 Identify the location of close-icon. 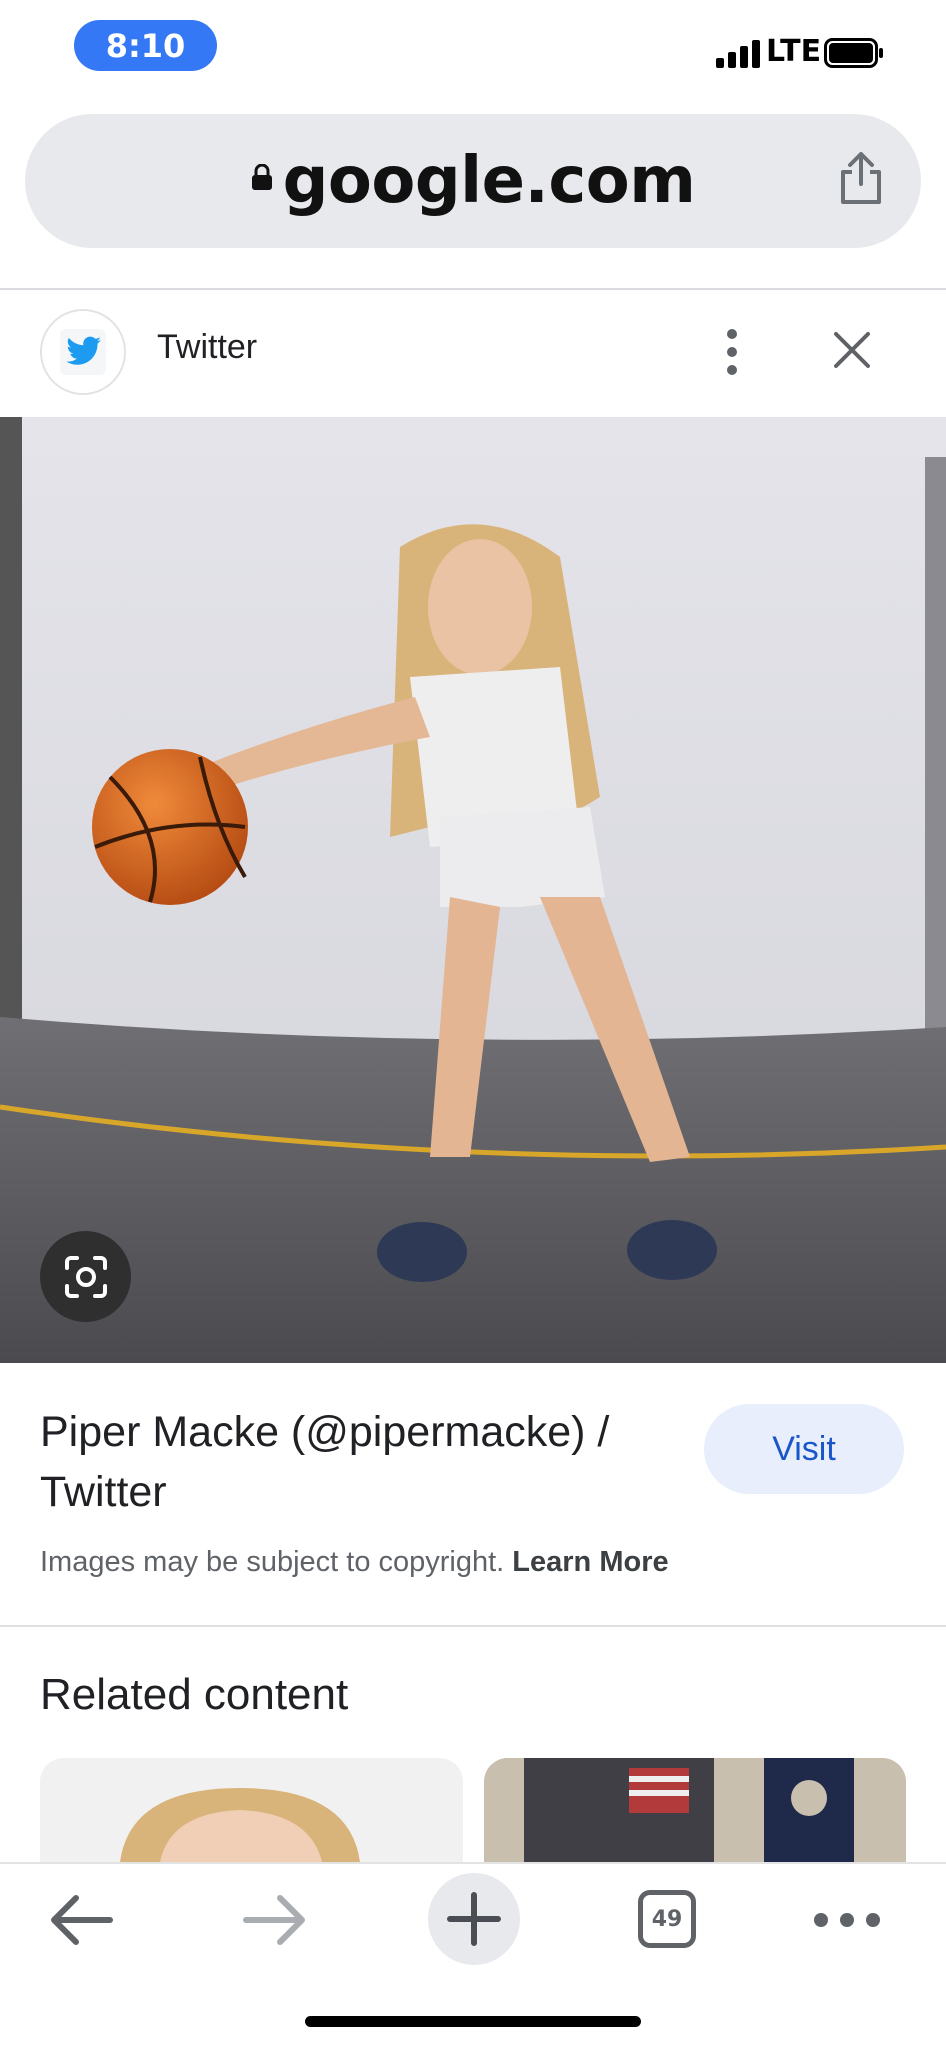
(852, 350).